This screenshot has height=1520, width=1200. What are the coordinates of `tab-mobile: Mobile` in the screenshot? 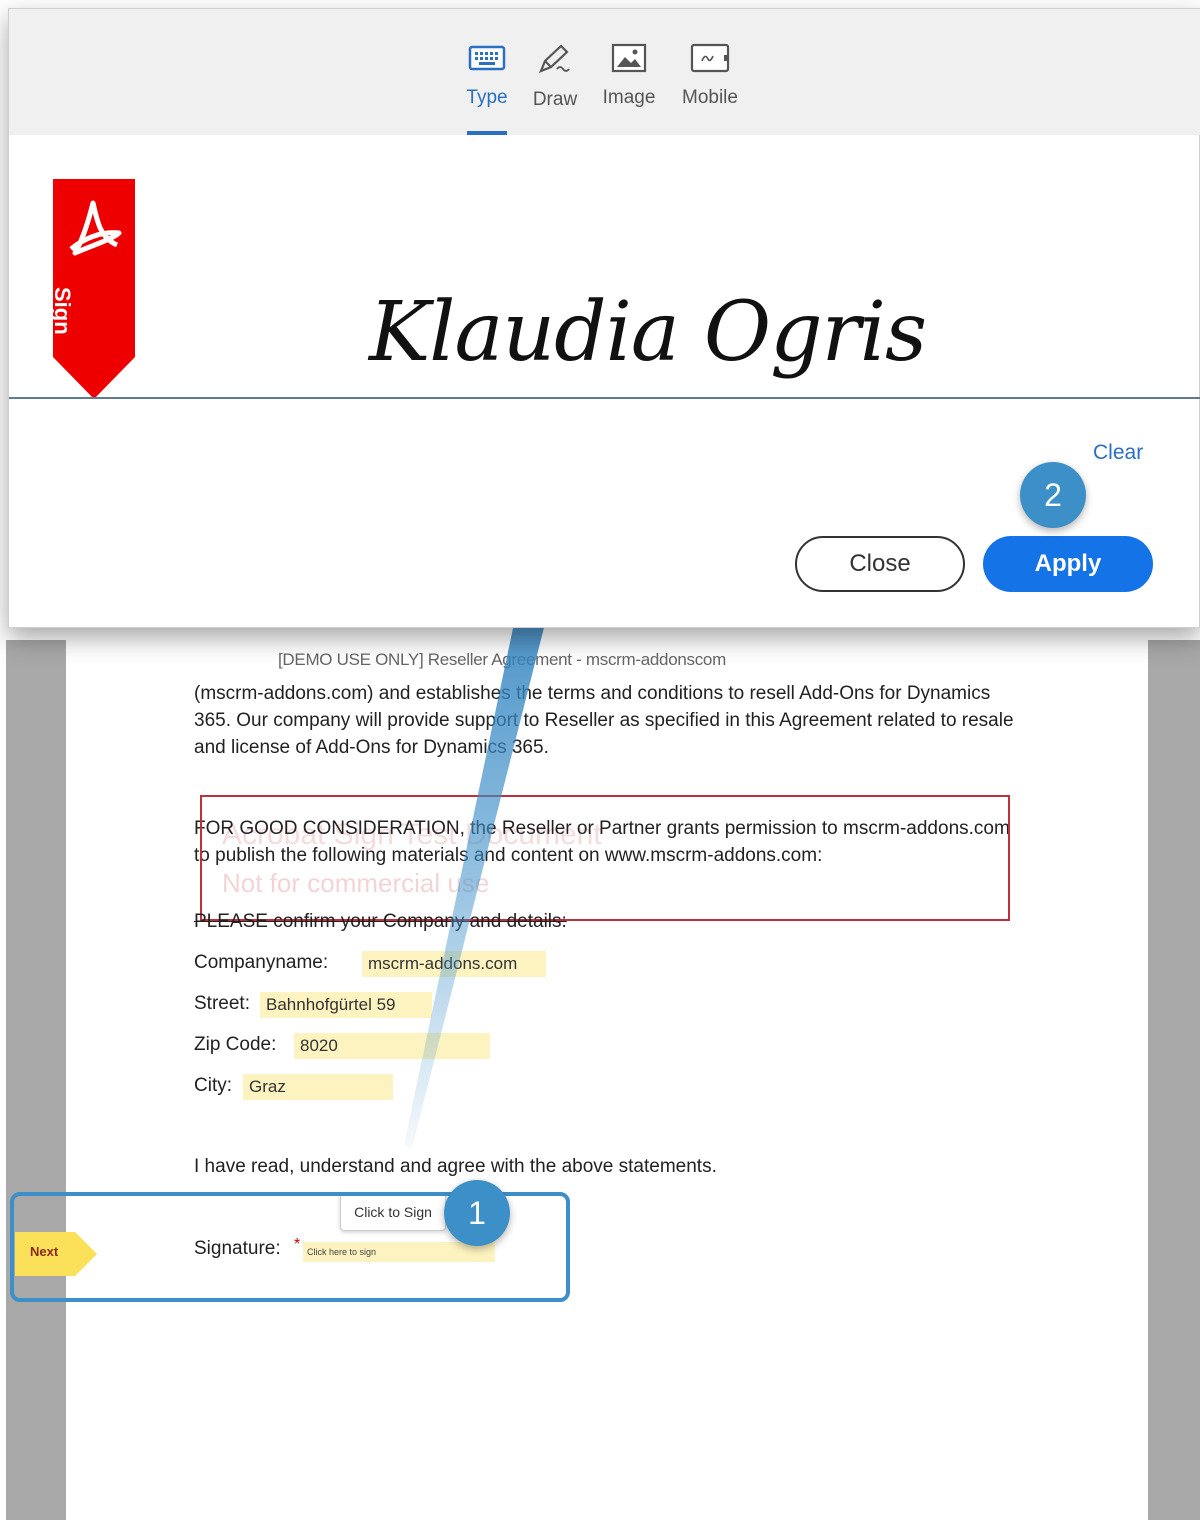 It's located at (710, 89).